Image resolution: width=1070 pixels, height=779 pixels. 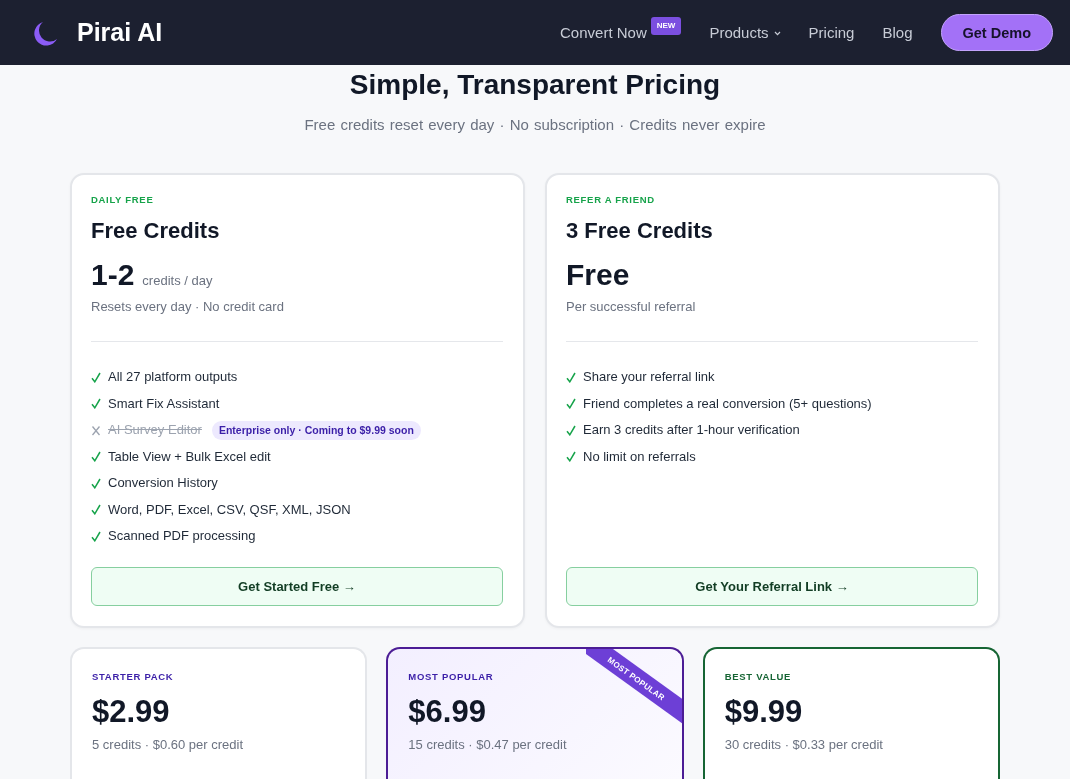 I want to click on plan-note: Per successful referral, so click(x=631, y=307).